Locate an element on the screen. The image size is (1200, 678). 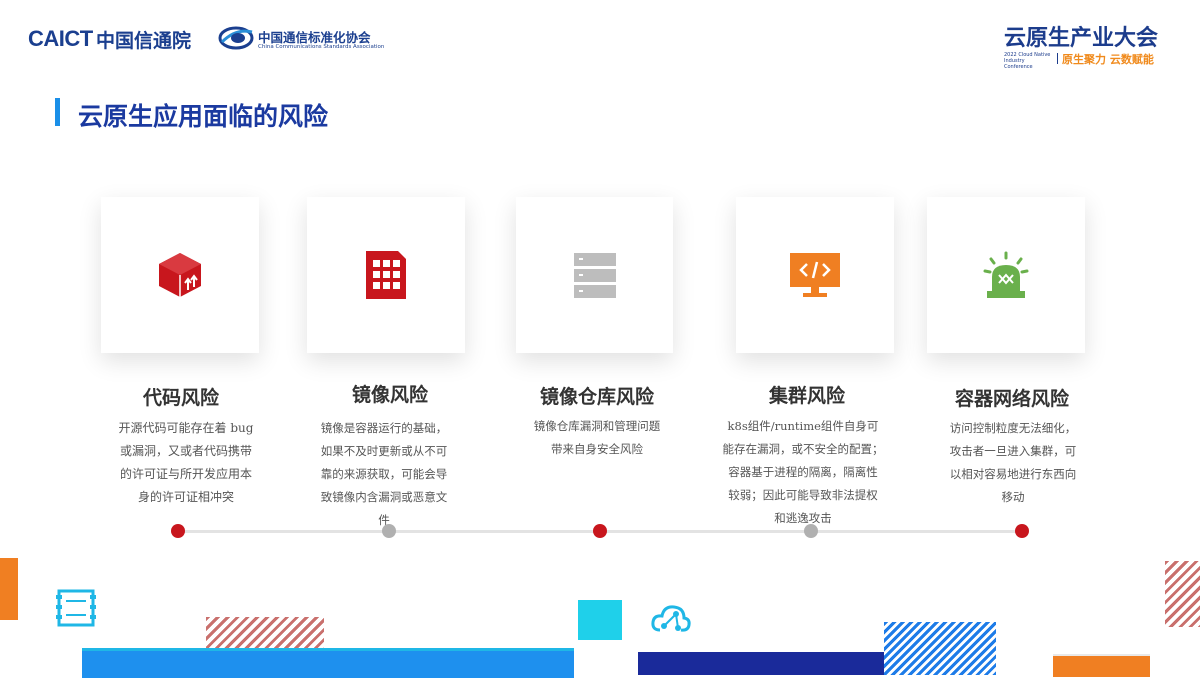
conference-english-name: 2022 Cloud Native Industry Conference is located at coordinates (1027, 61).